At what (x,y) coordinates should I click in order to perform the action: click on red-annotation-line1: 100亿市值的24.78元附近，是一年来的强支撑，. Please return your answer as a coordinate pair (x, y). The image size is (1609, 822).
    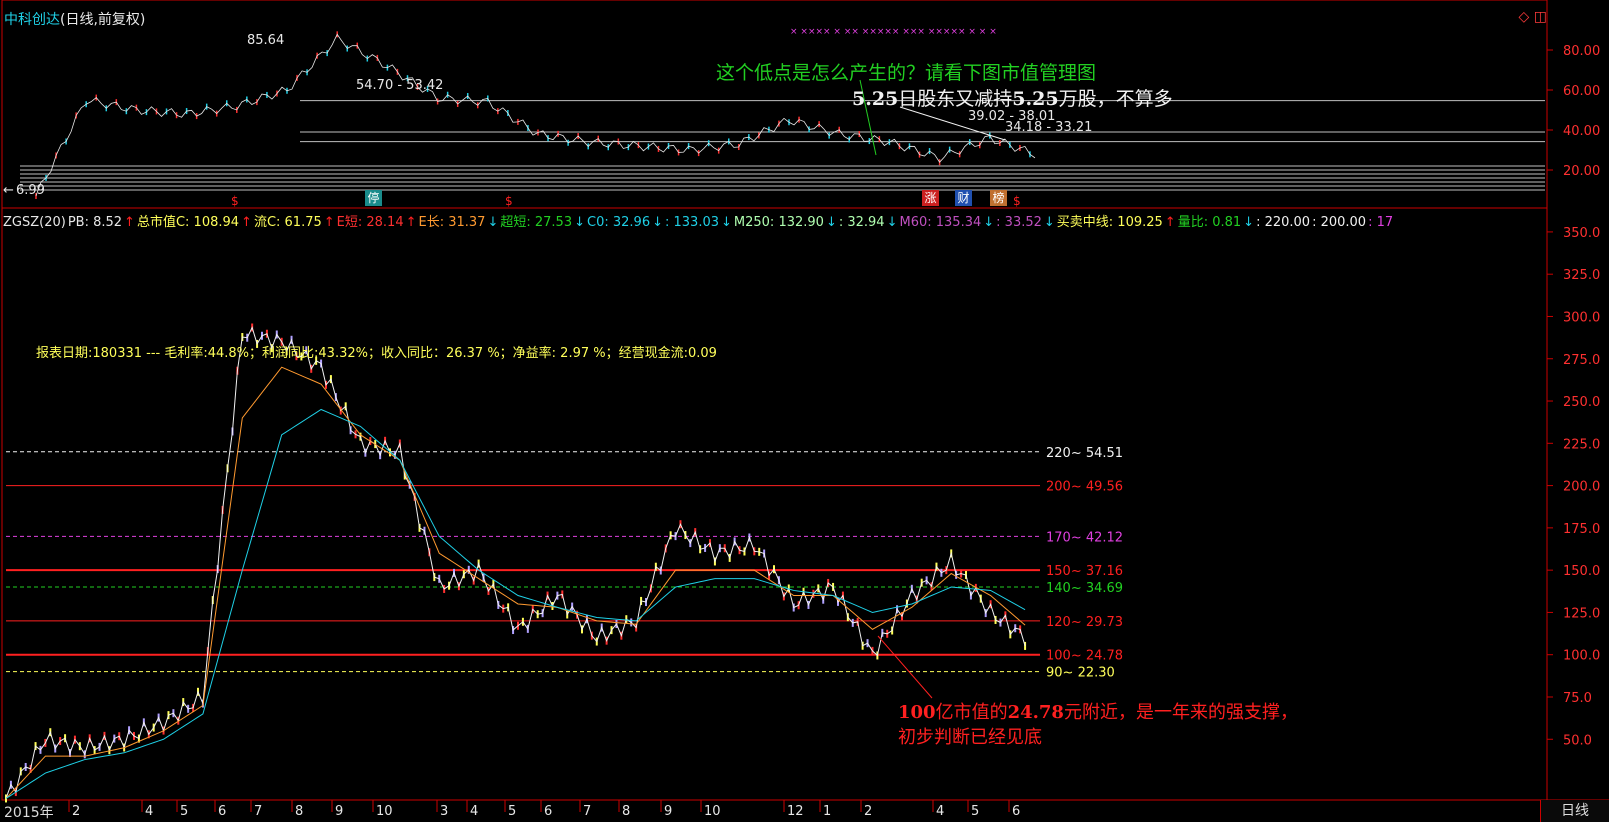
    Looking at the image, I should click on (1098, 712).